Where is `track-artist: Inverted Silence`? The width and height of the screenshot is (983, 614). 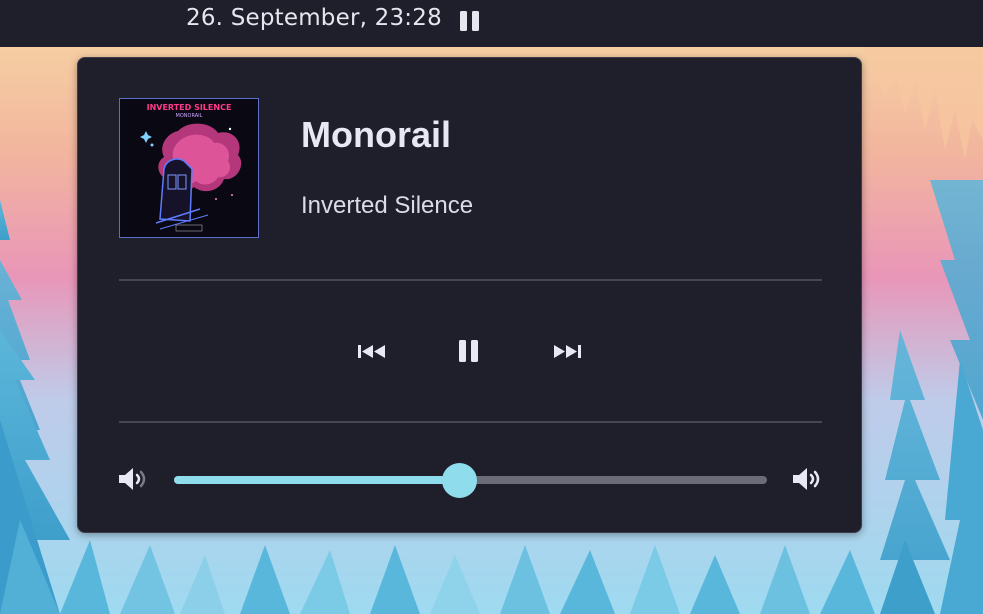 track-artist: Inverted Silence is located at coordinates (387, 205).